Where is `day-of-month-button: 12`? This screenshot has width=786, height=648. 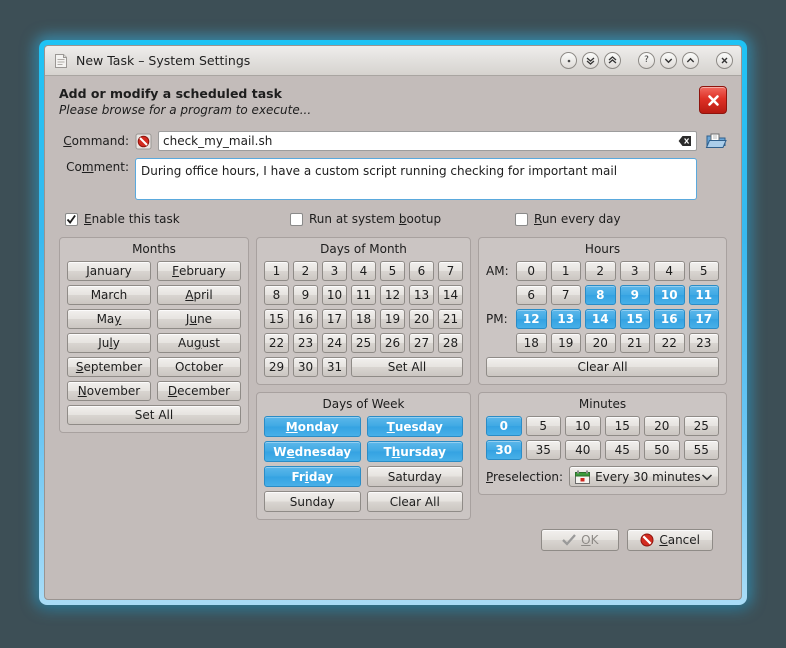
day-of-month-button: 12 is located at coordinates (392, 295).